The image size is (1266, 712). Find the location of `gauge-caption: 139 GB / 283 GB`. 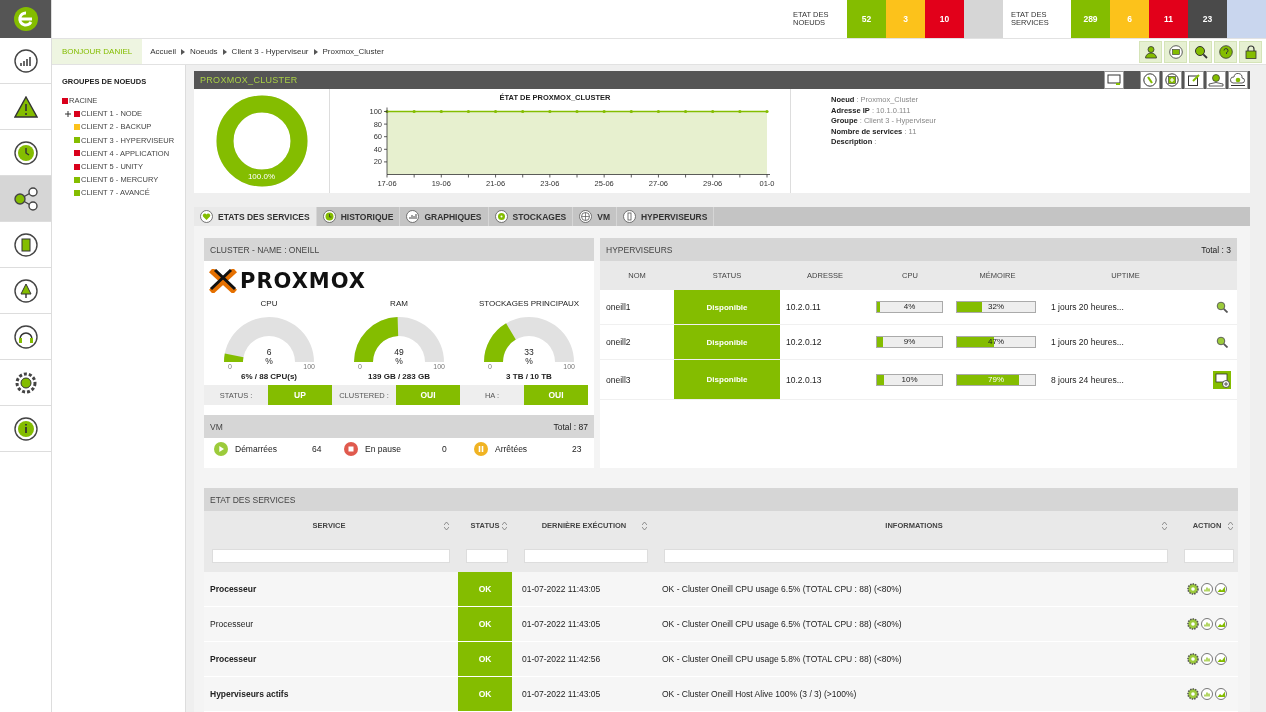

gauge-caption: 139 GB / 283 GB is located at coordinates (399, 376).